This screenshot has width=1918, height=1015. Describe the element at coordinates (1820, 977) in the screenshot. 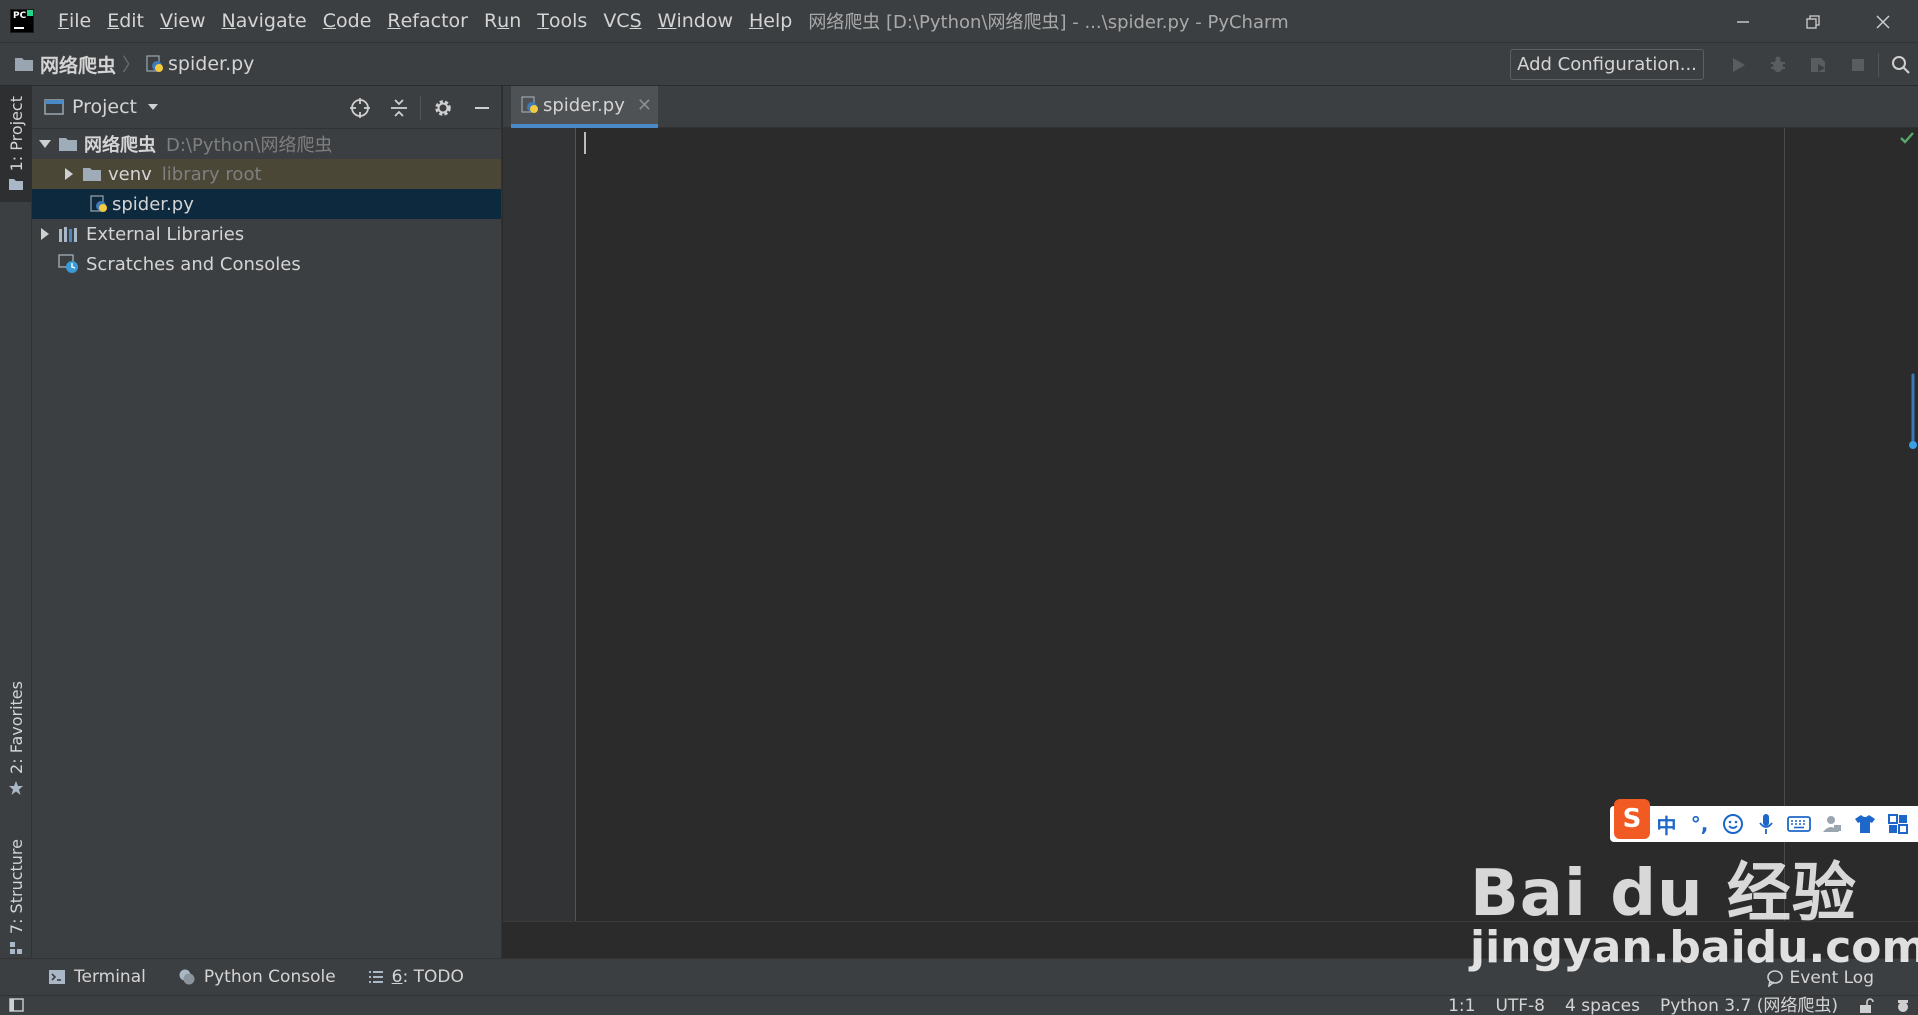

I see `event-log-tool-tab: Event Log` at that location.